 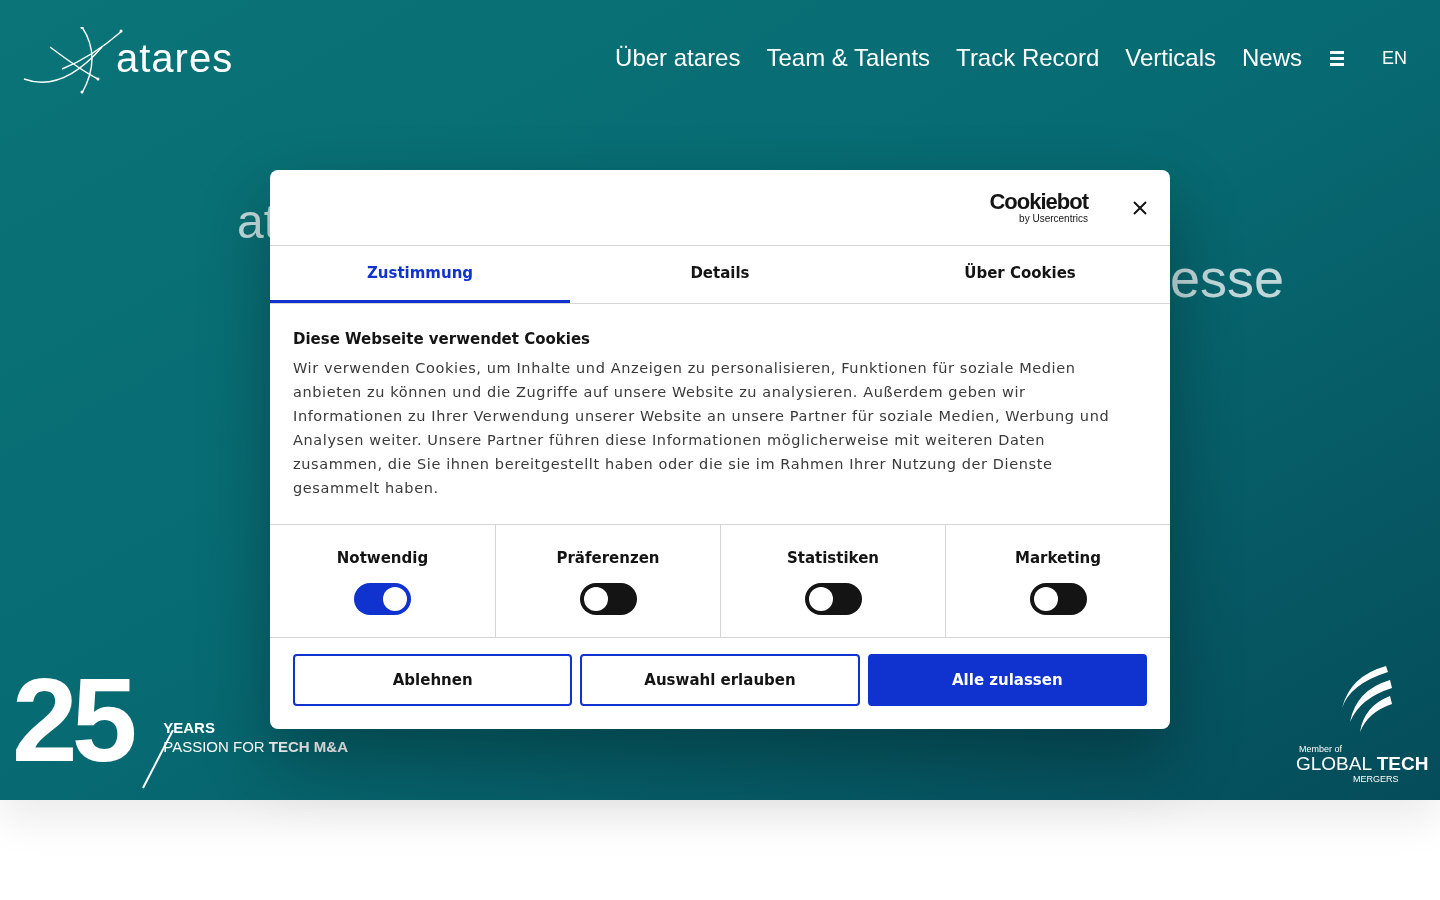 What do you see at coordinates (255, 746) in the screenshot?
I see `anniversary-tagline: PASSION FOR TECH M&A` at bounding box center [255, 746].